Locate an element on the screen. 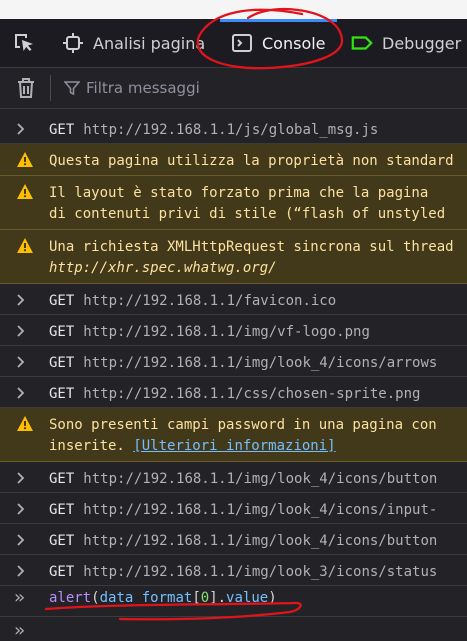 Image resolution: width=467 pixels, height=641 pixels. network-message: GET http://192.168.1.1/img/vf-logo.png is located at coordinates (233, 330).